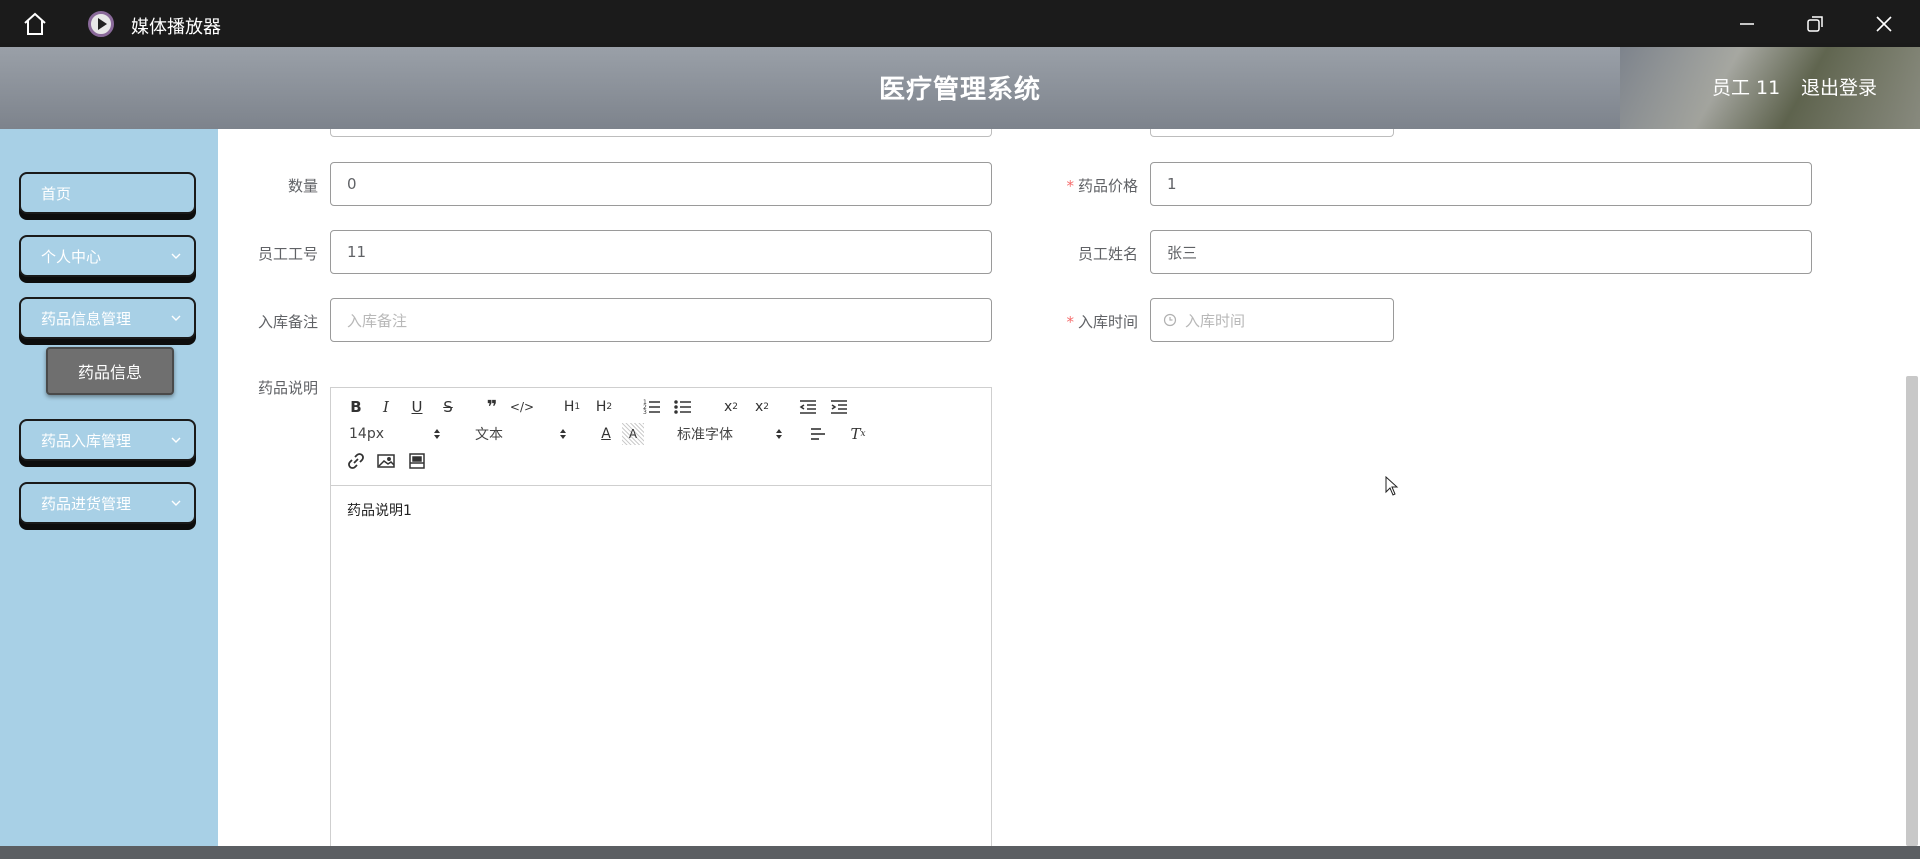 The image size is (1920, 859). Describe the element at coordinates (377, 320) in the screenshot. I see `remark-placeholder: 入库备注` at that location.